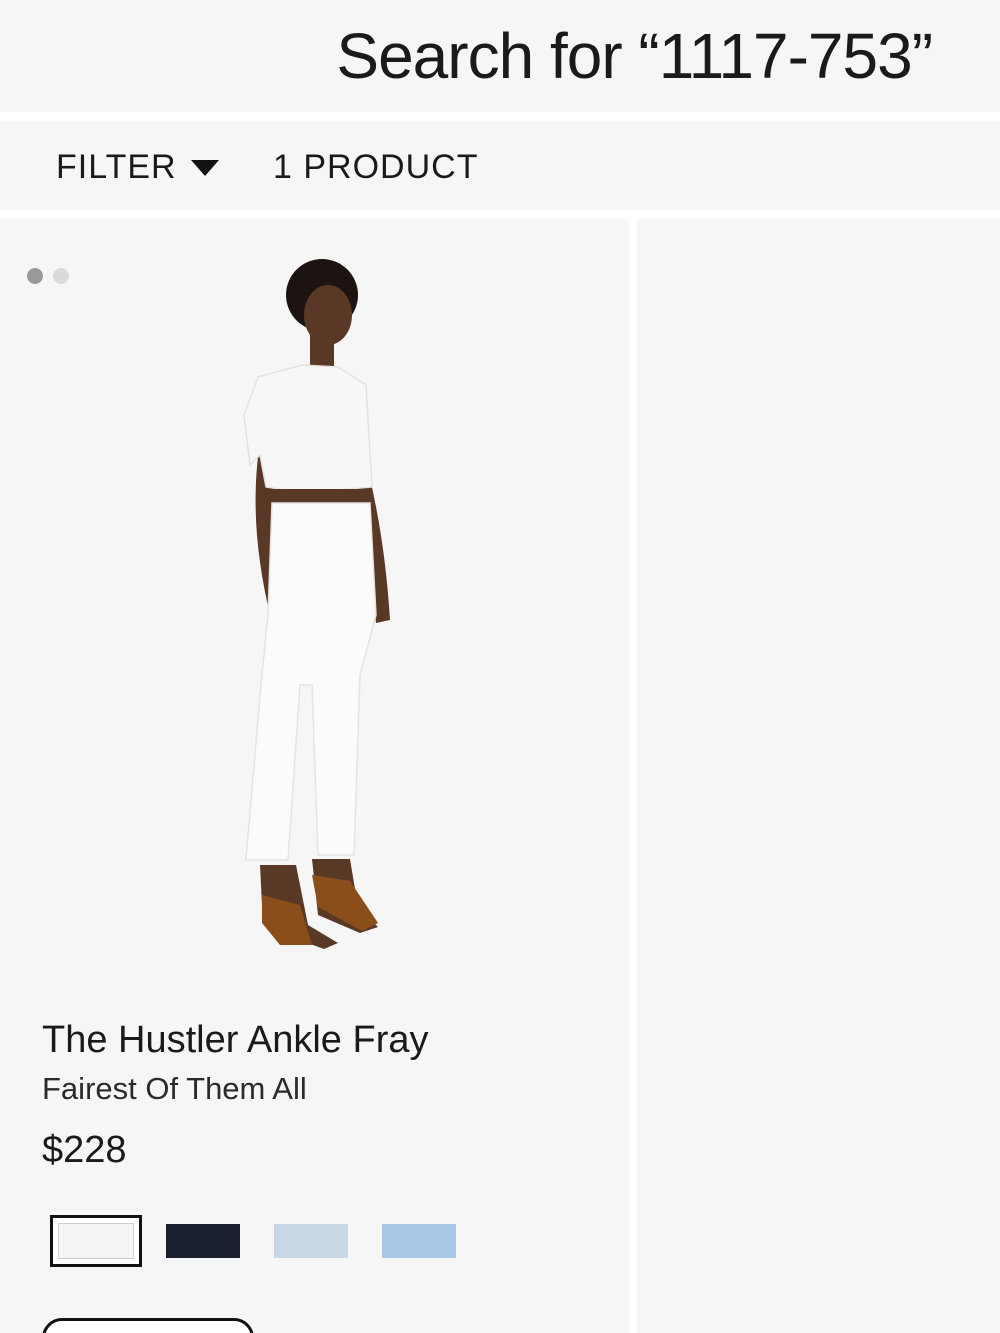 The height and width of the screenshot is (1333, 1000). I want to click on filter-label: FILTER, so click(116, 167).